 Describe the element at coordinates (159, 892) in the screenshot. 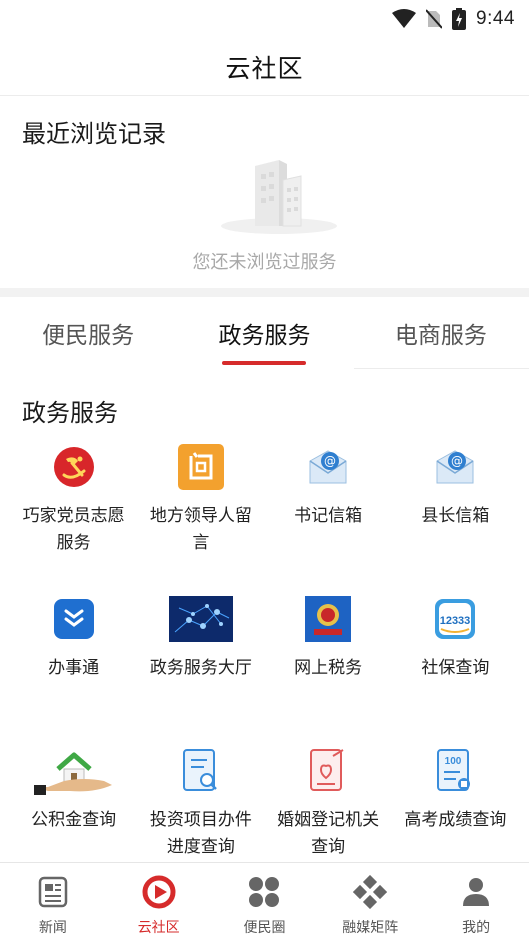

I see `play-circle-icon` at that location.